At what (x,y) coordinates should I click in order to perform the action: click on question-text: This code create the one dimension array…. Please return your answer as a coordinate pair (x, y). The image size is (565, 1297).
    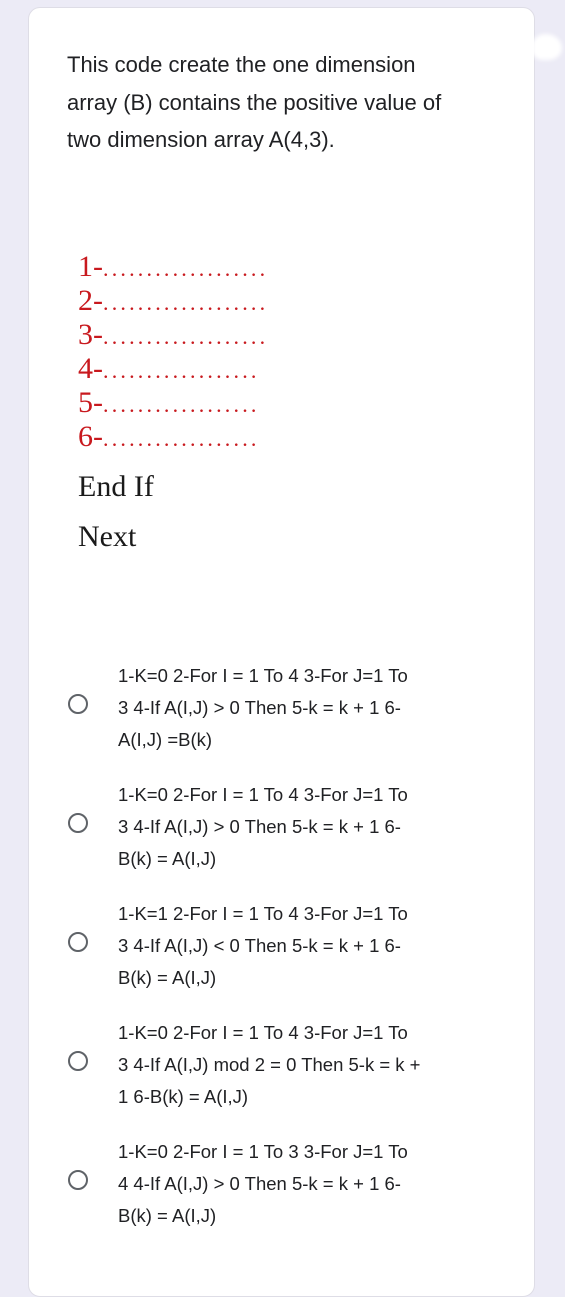
    Looking at the image, I should click on (254, 102).